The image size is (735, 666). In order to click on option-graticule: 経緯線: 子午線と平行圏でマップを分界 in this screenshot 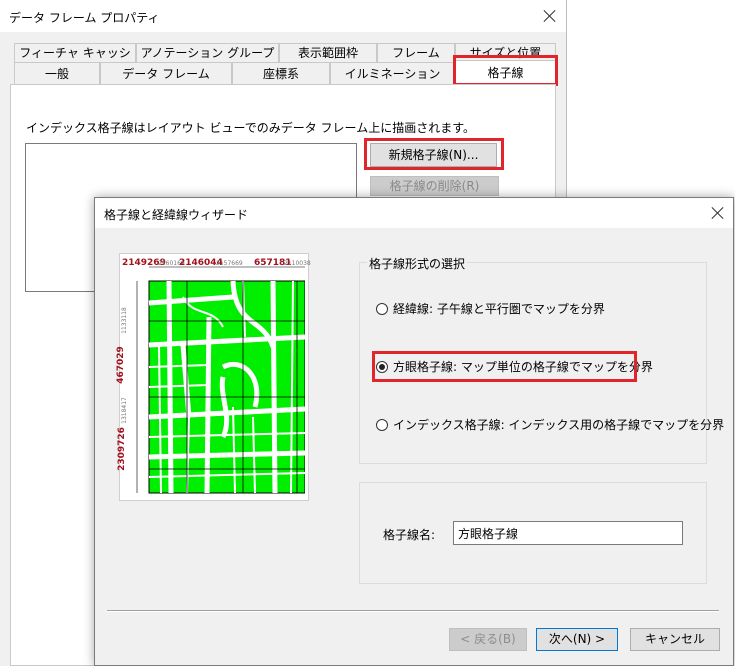, I will do `click(490, 309)`.